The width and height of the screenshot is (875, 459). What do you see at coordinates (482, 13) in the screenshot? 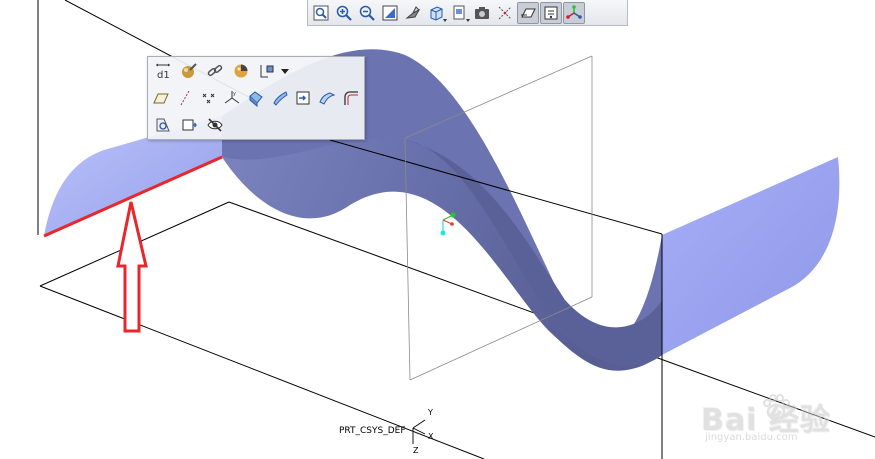
I see `view-manager-icon` at bounding box center [482, 13].